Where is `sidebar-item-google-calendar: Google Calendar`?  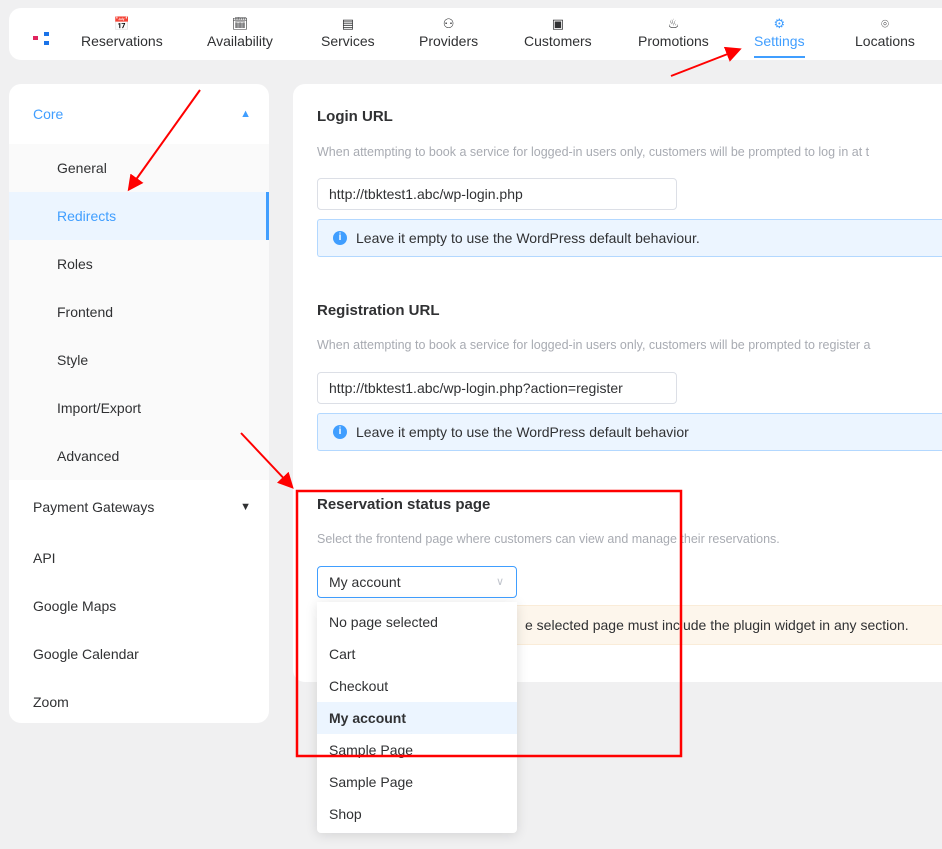 sidebar-item-google-calendar: Google Calendar is located at coordinates (139, 654).